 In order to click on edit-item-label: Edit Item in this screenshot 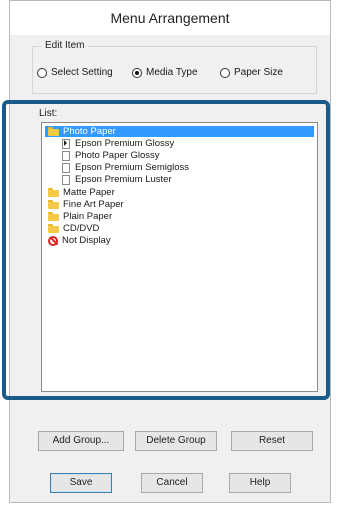, I will do `click(65, 45)`.